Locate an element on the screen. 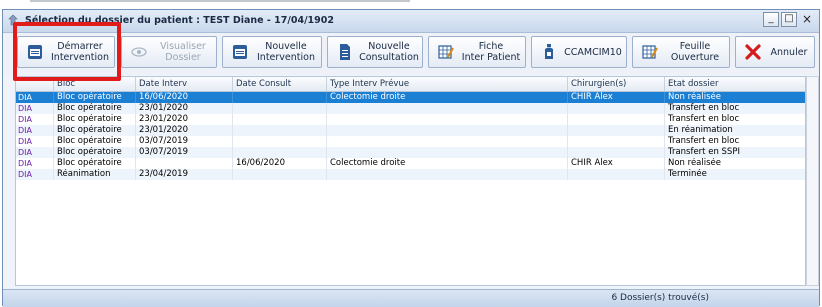  row-date-interv: 16/06/2020 is located at coordinates (184, 97).